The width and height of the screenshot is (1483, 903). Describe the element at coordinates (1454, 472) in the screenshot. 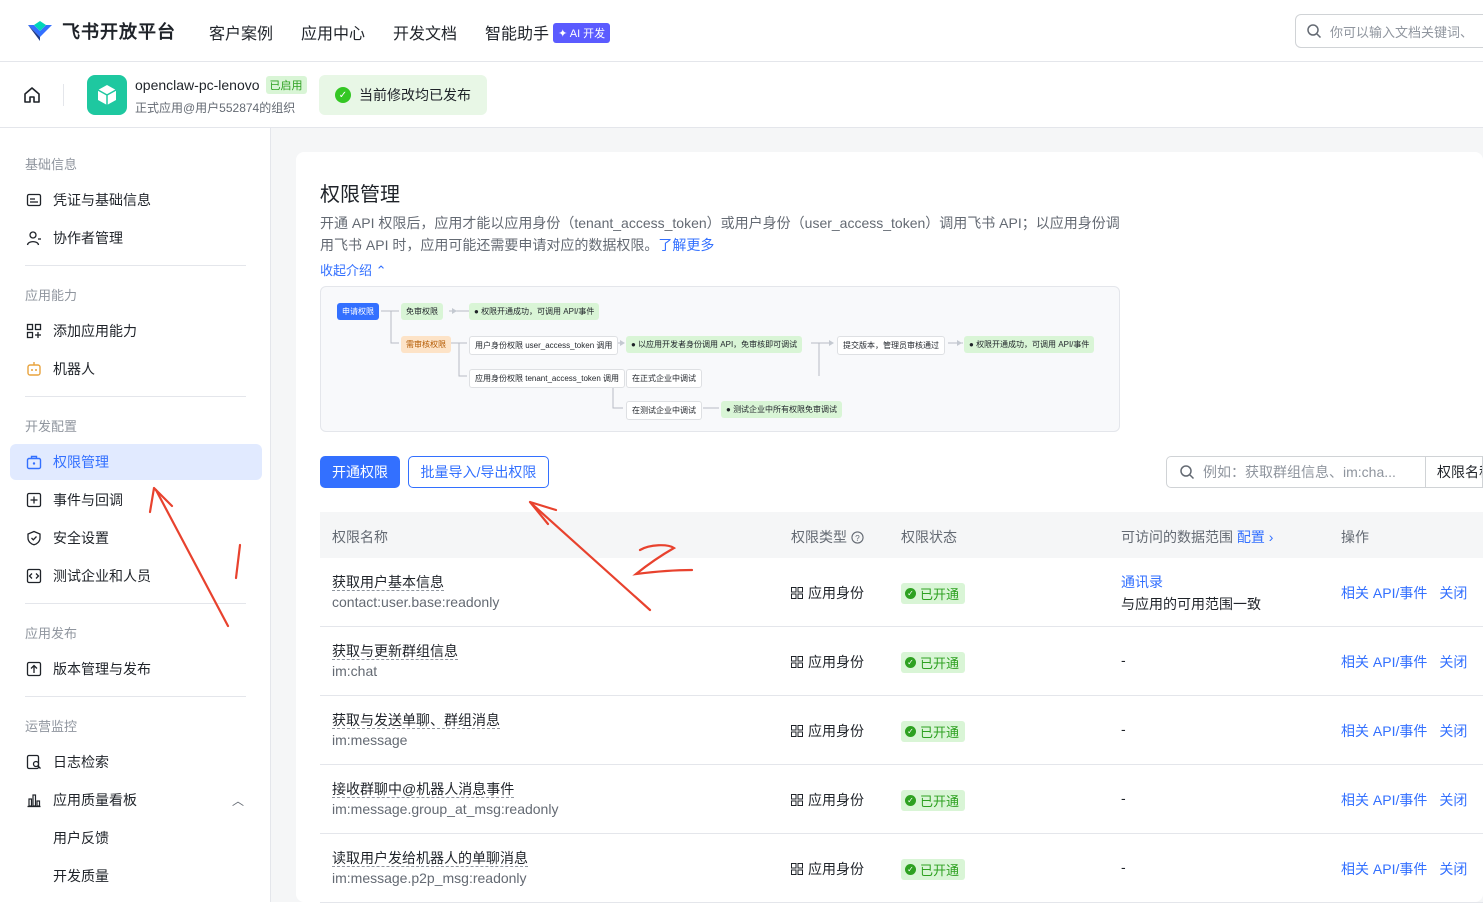

I see `search-field-select: 权限名称` at that location.